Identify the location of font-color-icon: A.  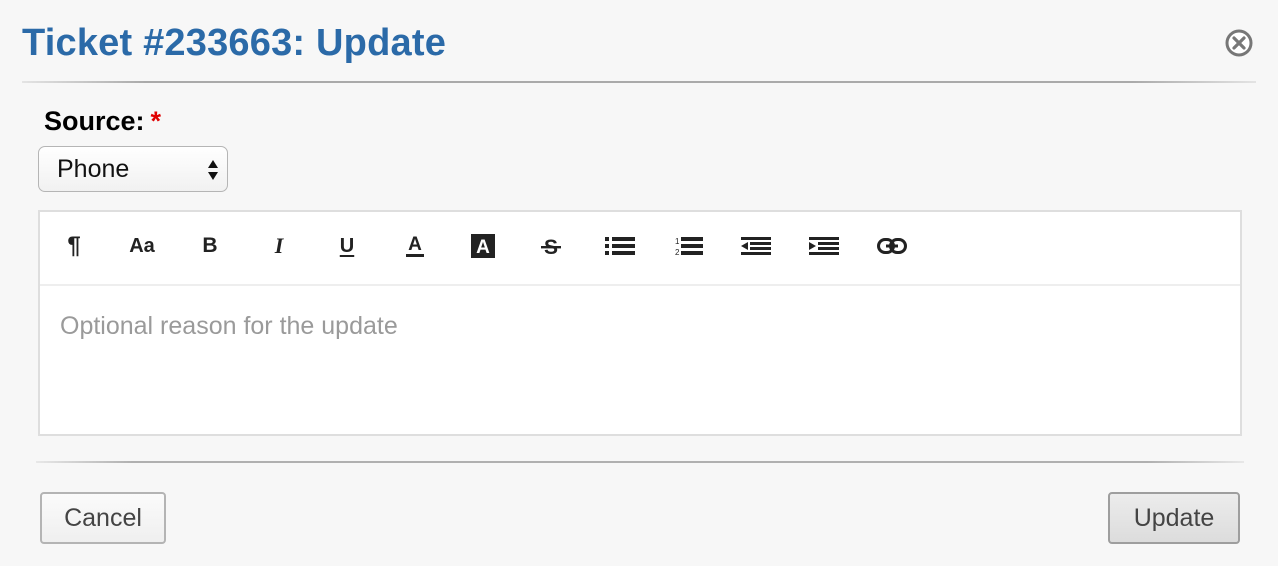
(415, 246).